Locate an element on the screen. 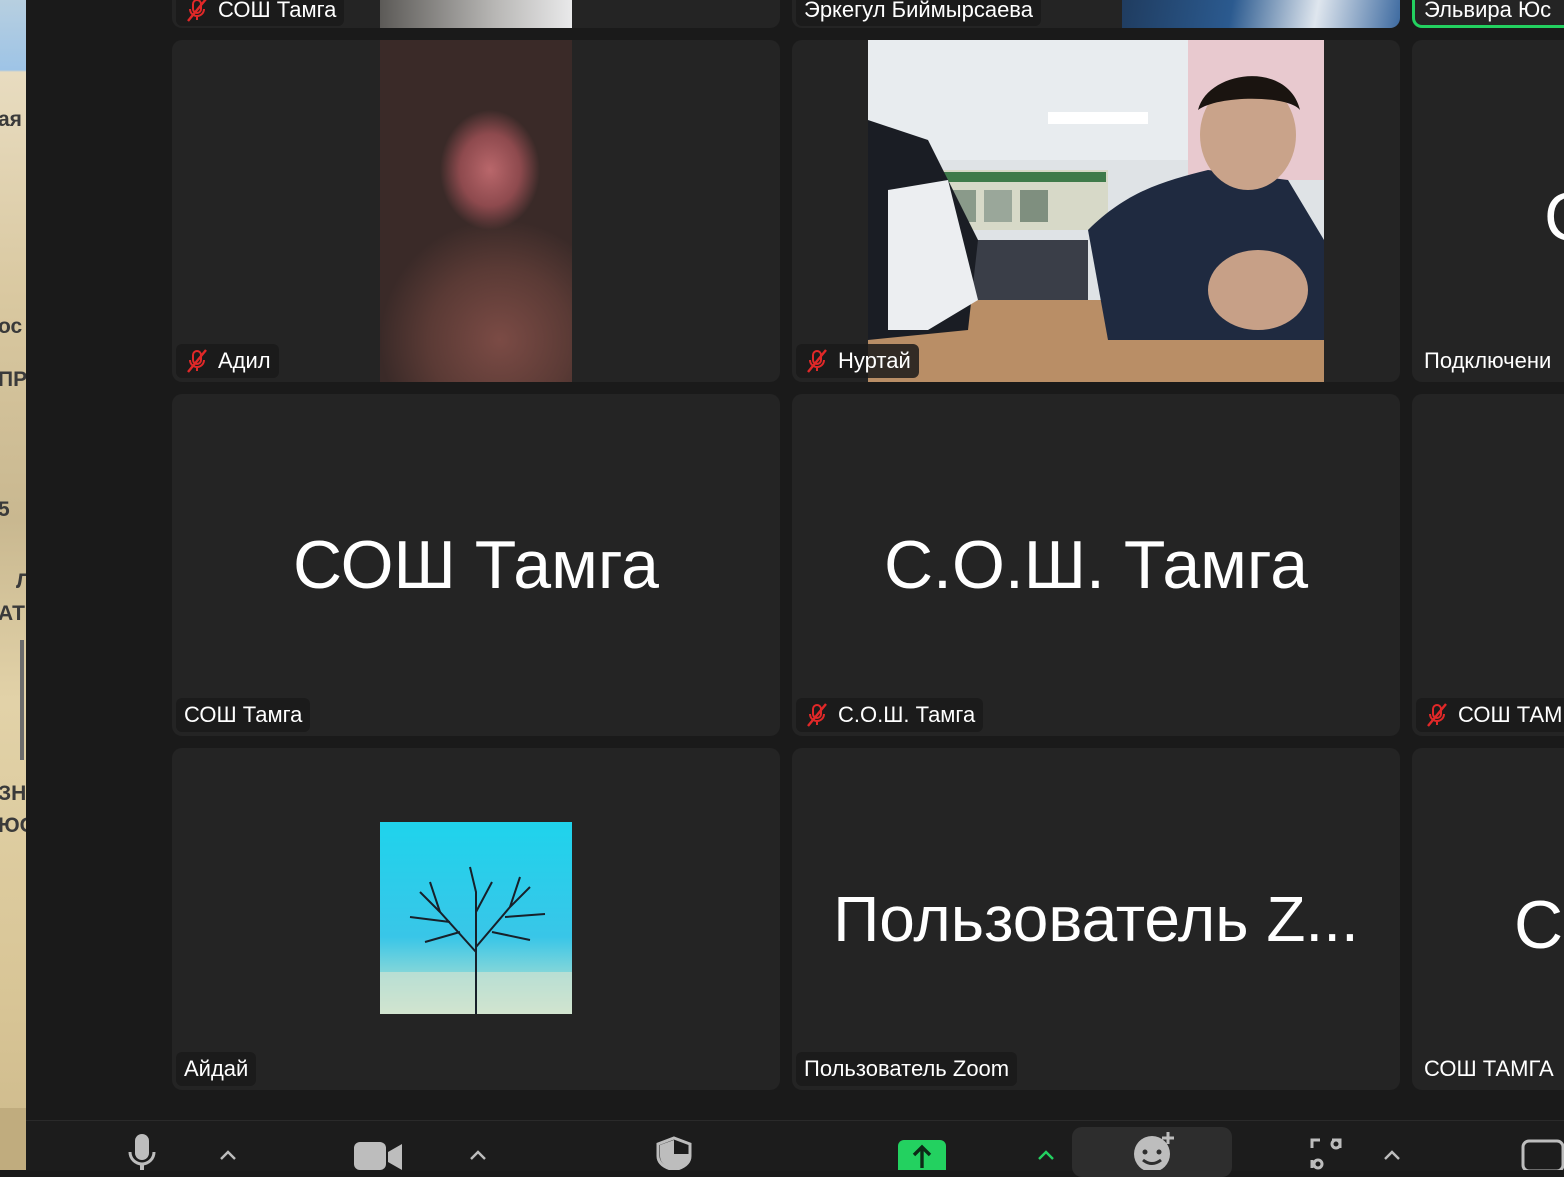  participant-name-tag: Эркегул Биймырсаева is located at coordinates (918, 13).